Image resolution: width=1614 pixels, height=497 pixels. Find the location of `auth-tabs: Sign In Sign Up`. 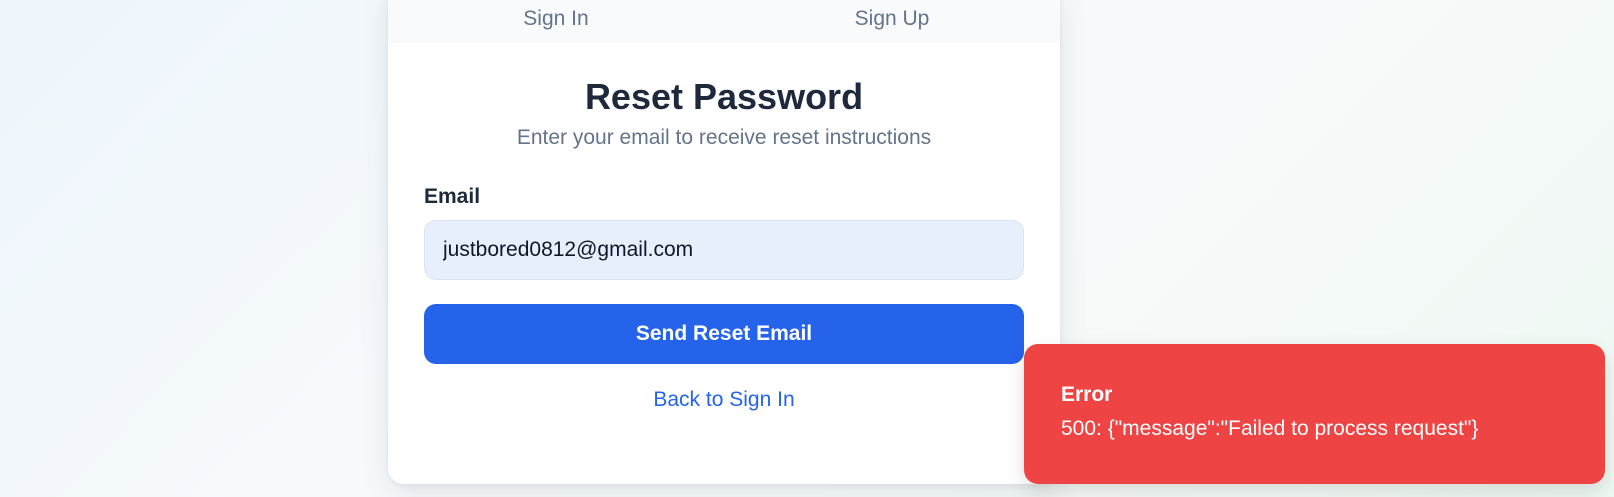

auth-tabs: Sign In Sign Up is located at coordinates (724, 21).